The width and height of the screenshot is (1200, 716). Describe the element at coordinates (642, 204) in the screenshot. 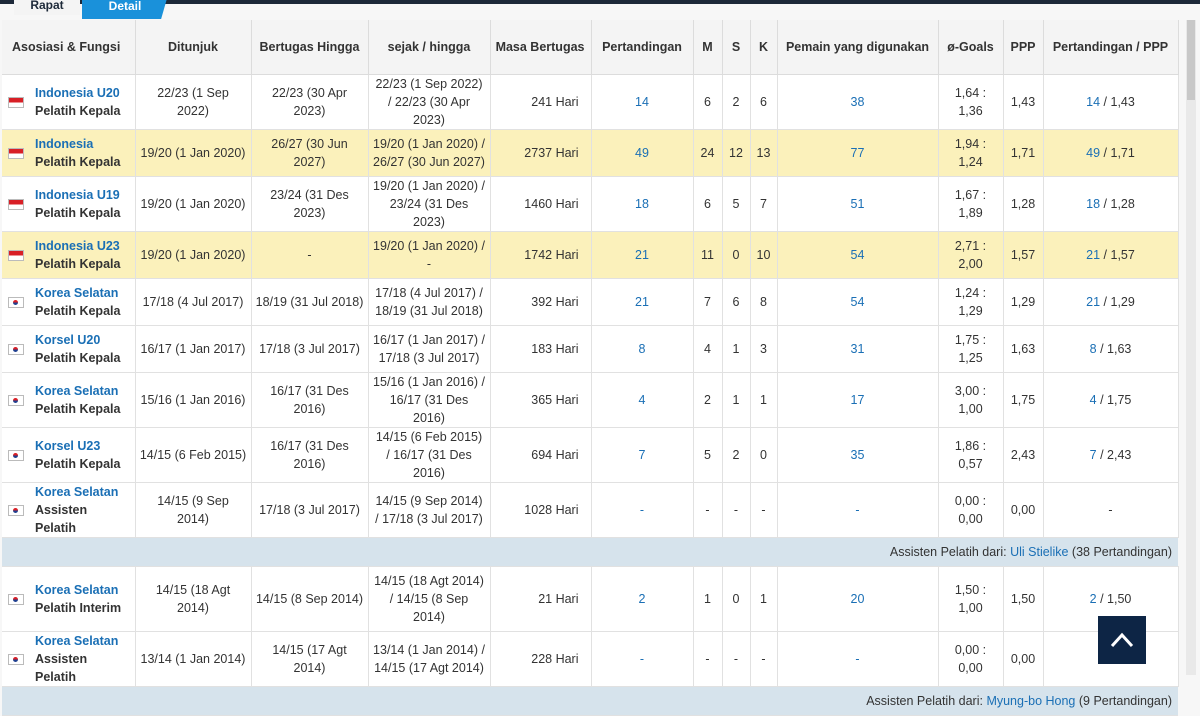

I see `matches-link: 18` at that location.